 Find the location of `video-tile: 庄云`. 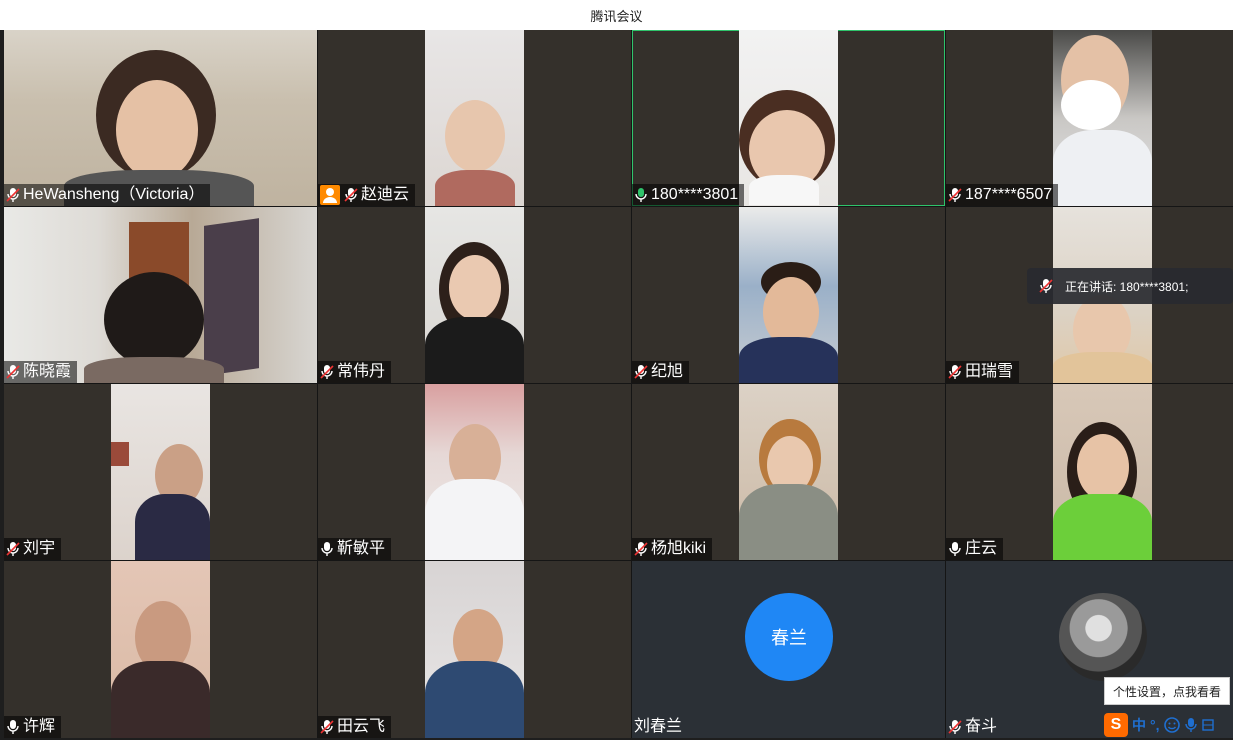

video-tile: 庄云 is located at coordinates (1089, 472).